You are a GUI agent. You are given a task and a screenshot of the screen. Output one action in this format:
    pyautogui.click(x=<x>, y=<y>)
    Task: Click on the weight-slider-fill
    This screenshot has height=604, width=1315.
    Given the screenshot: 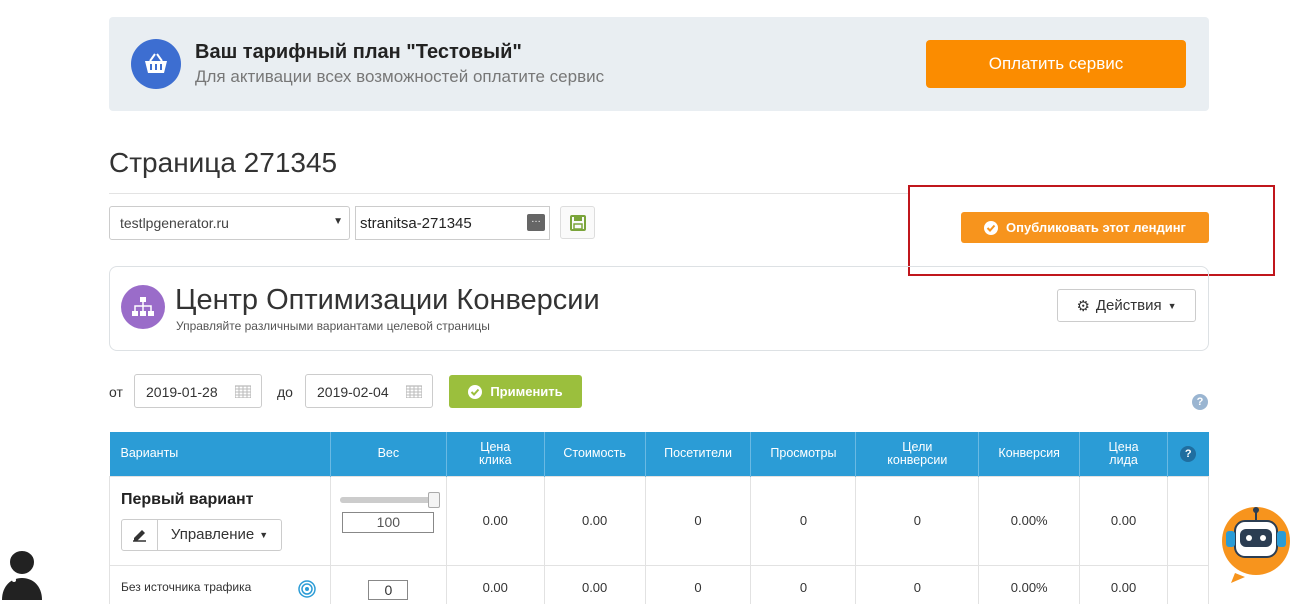 What is the action you would take?
    pyautogui.click(x=388, y=499)
    